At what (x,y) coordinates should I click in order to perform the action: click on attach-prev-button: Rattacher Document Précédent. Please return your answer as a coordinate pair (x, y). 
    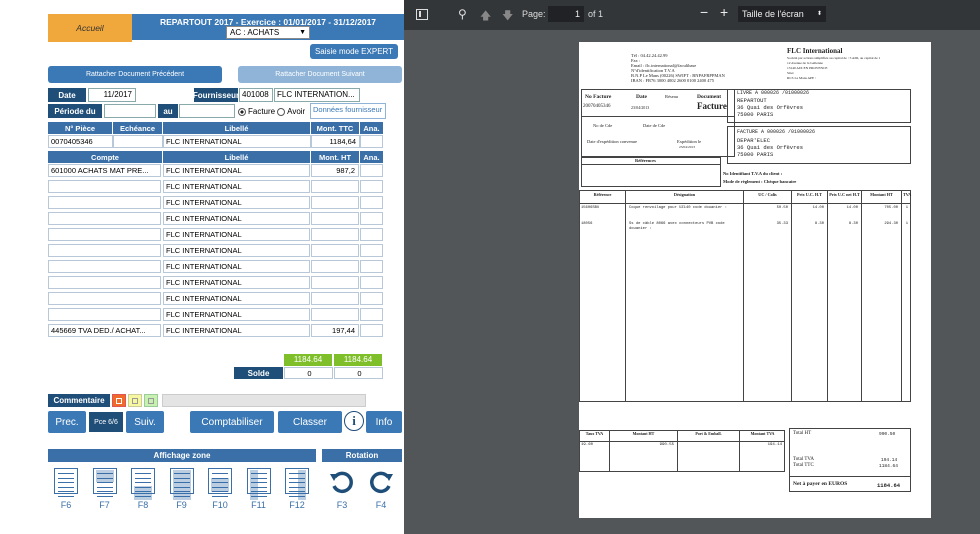
    Looking at the image, I should click on (135, 74).